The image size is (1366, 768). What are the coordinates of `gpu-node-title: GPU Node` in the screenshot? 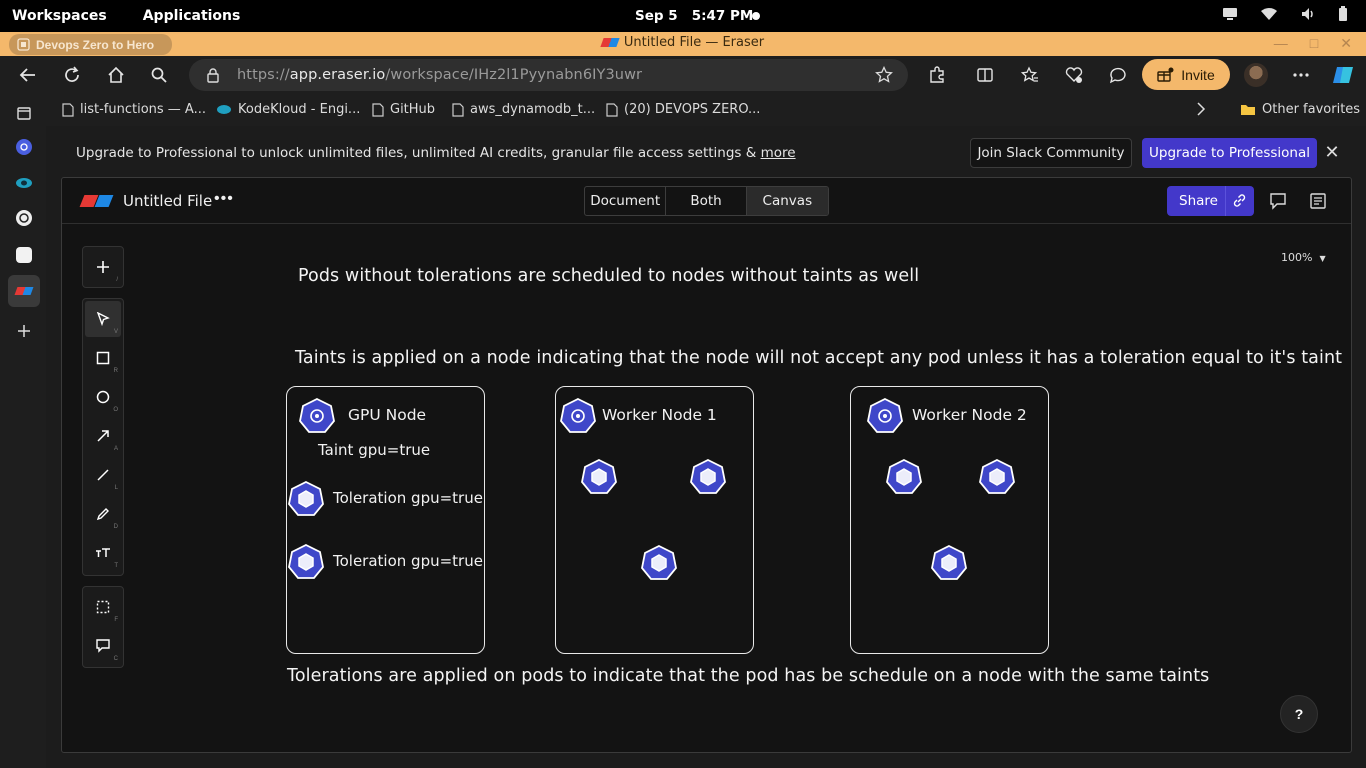 It's located at (387, 415).